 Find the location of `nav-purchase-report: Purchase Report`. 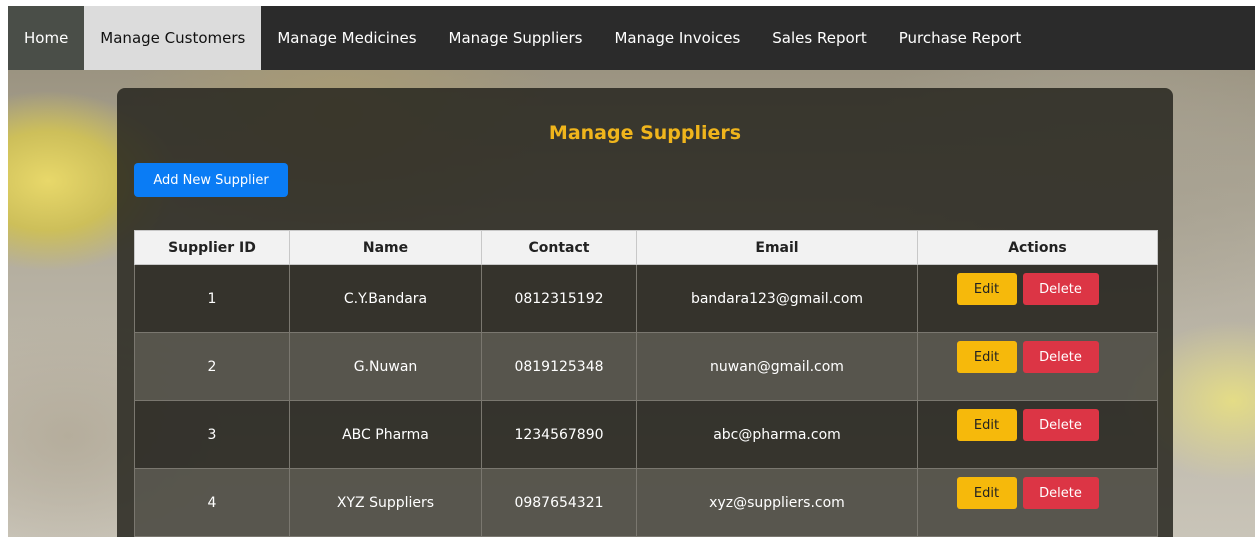

nav-purchase-report: Purchase Report is located at coordinates (960, 38).